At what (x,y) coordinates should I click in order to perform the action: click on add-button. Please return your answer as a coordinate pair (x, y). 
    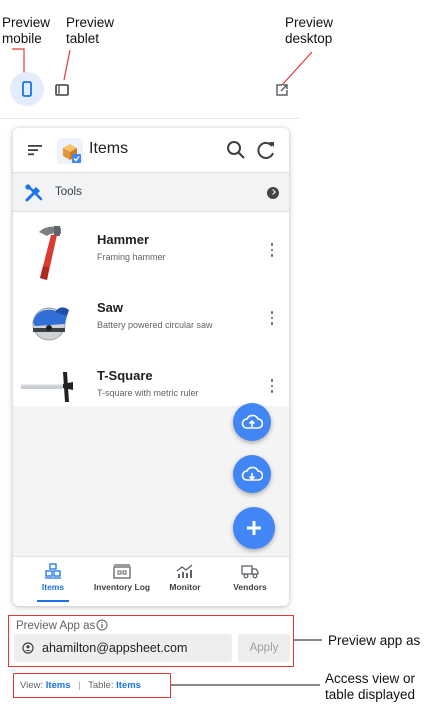
    Looking at the image, I should click on (254, 528).